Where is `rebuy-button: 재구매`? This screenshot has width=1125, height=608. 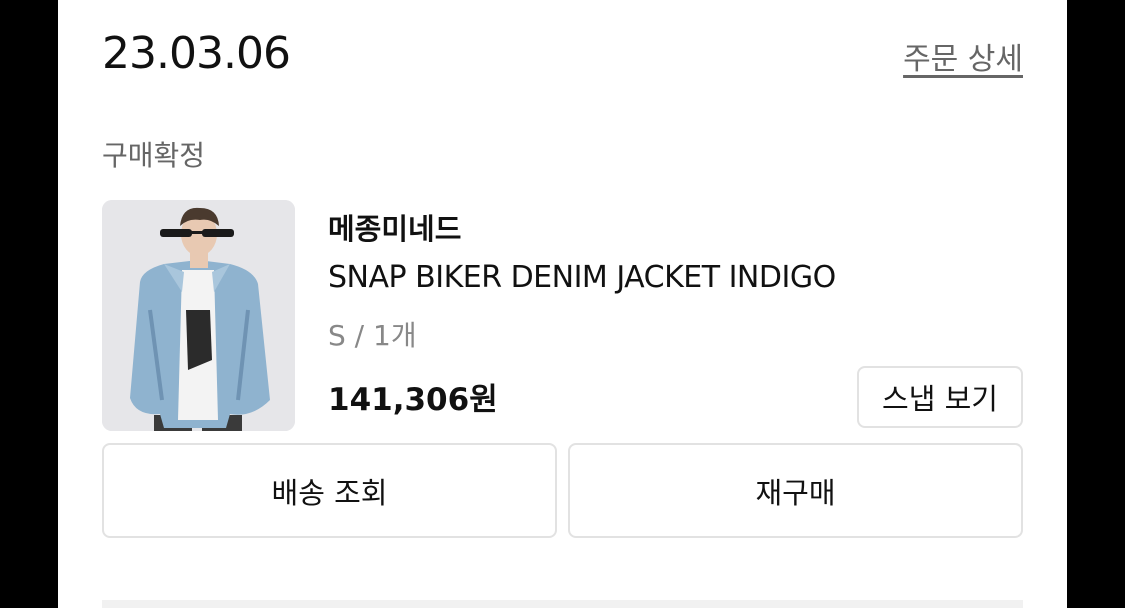
rebuy-button: 재구매 is located at coordinates (795, 490).